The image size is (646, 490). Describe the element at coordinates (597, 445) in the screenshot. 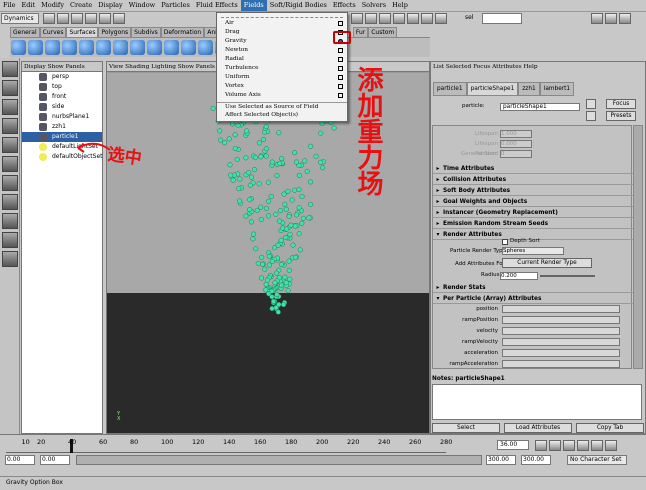

I see `step-forward-icon` at that location.